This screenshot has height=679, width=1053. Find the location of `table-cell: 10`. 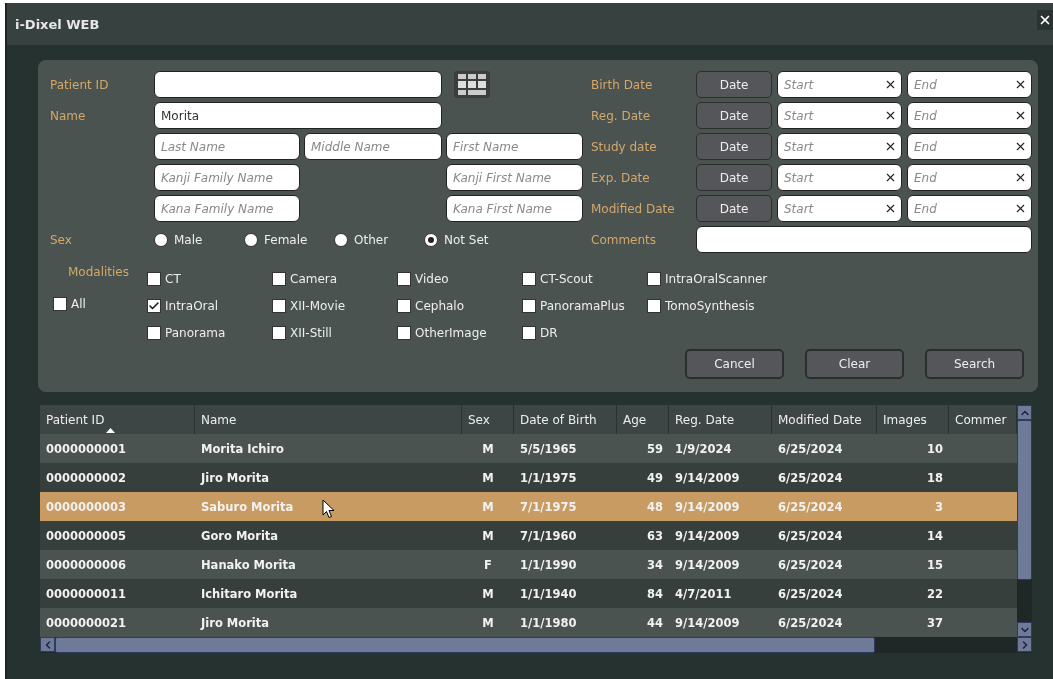

table-cell: 10 is located at coordinates (913, 448).